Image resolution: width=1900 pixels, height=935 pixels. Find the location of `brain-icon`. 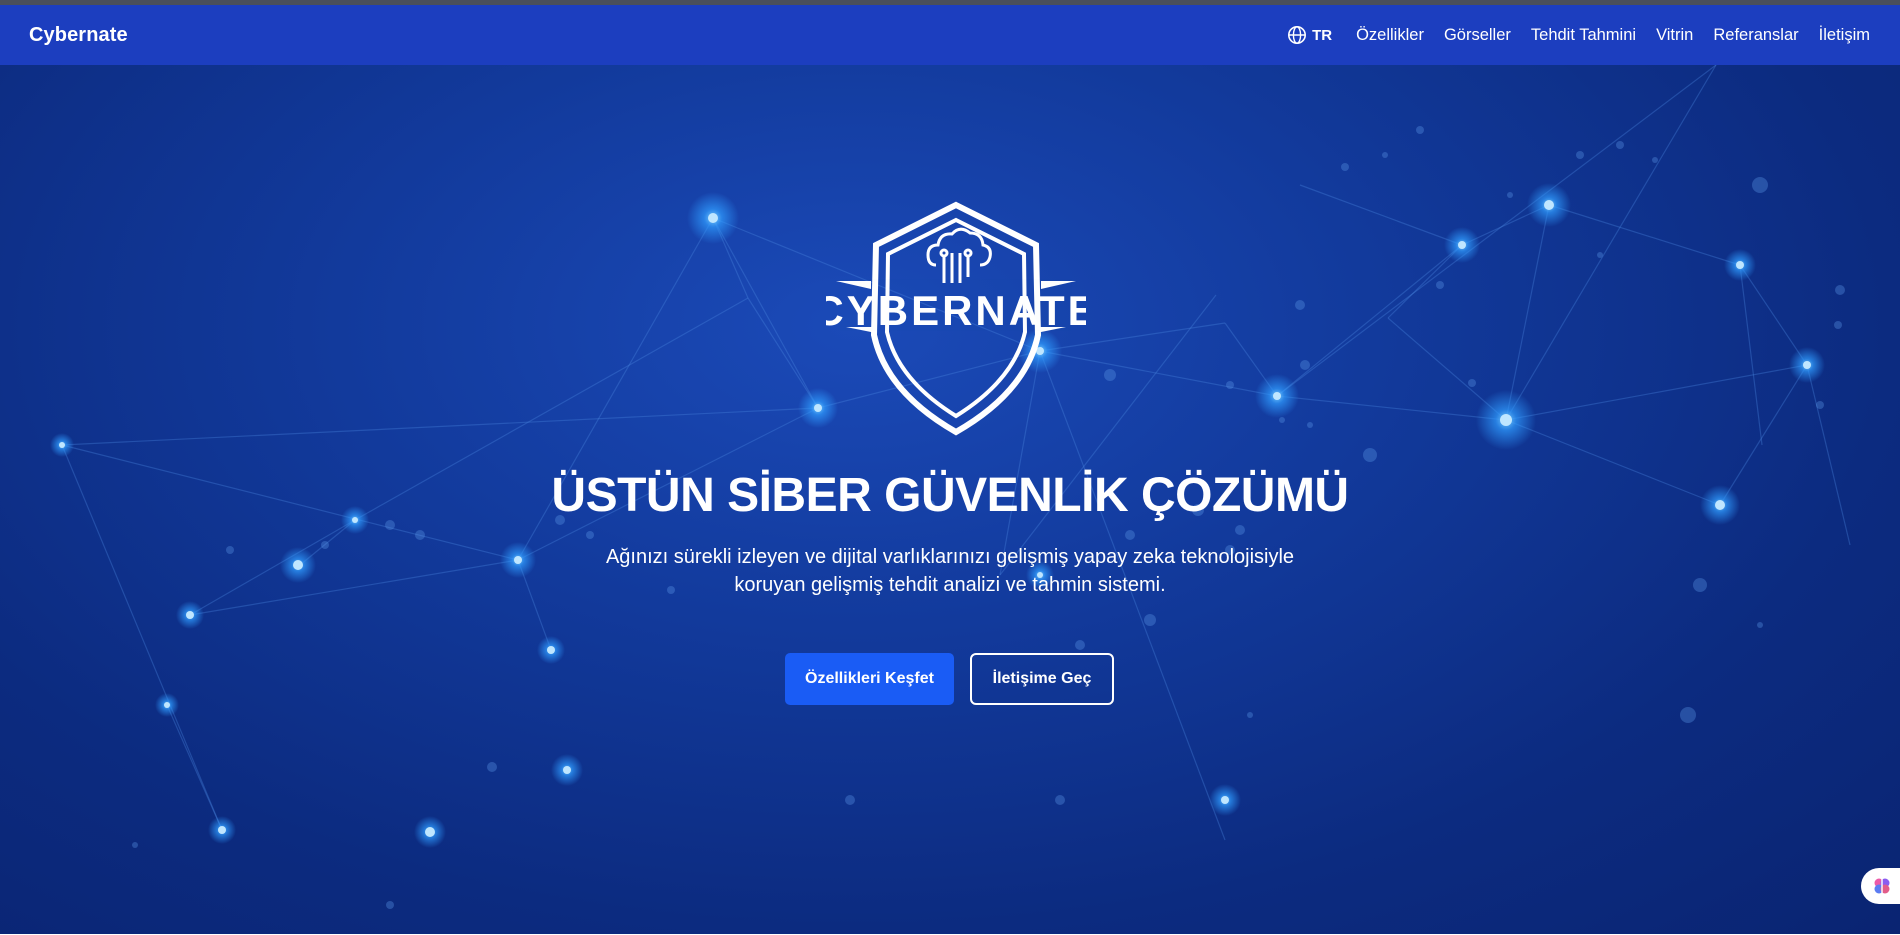

brain-icon is located at coordinates (1882, 886).